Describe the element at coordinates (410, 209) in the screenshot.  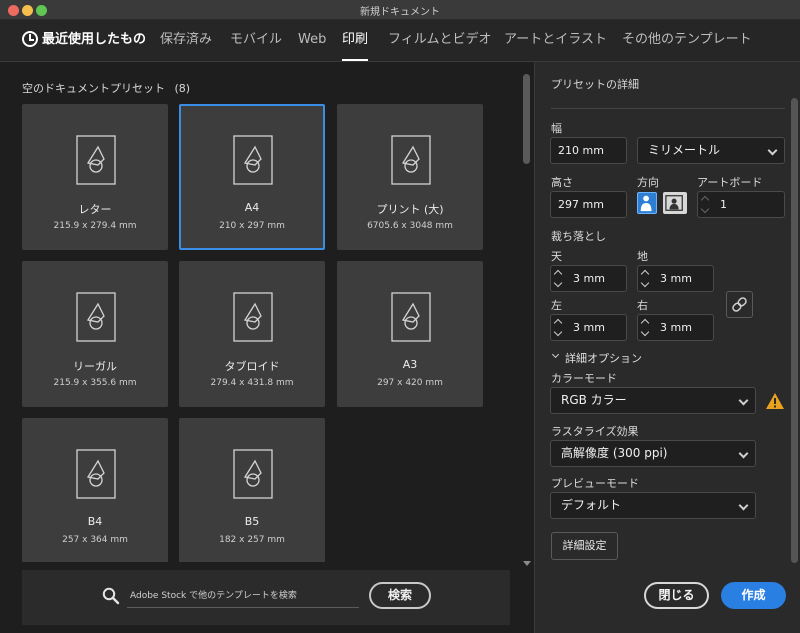
I see `preset-name: プリント (大)` at that location.